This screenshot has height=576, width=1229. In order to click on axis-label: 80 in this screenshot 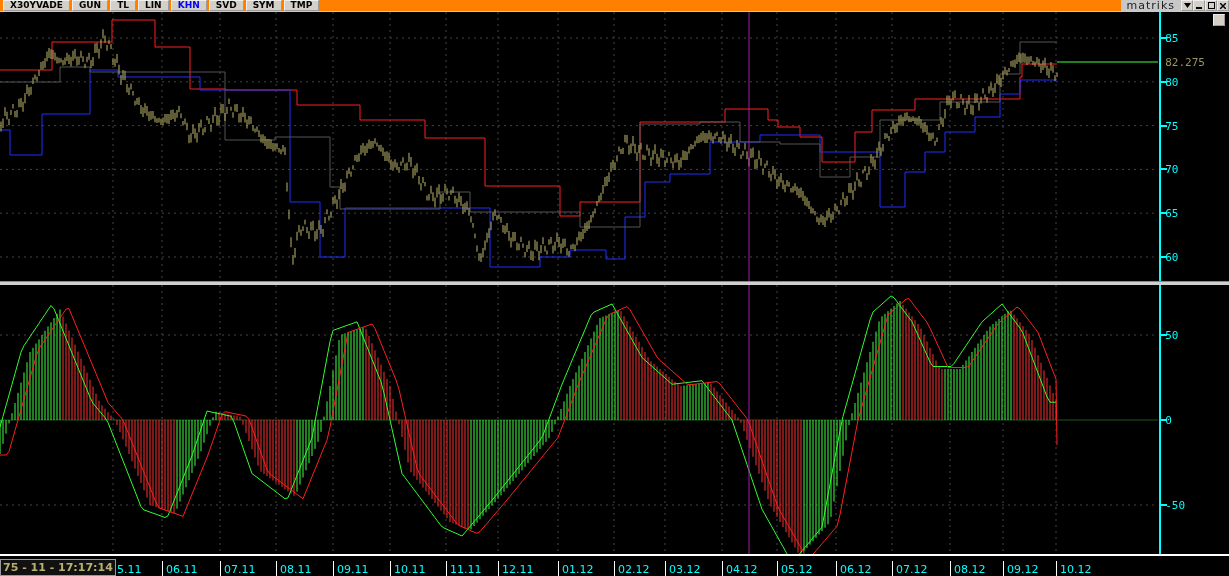, I will do `click(1172, 82)`.